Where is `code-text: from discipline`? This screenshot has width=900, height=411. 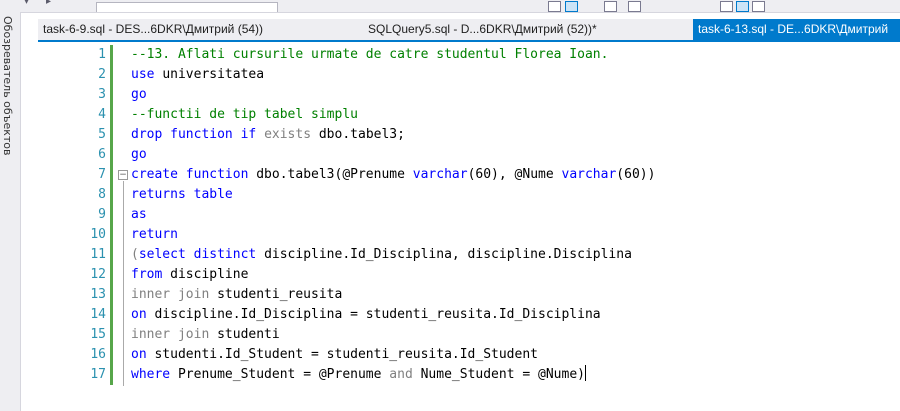 code-text: from discipline is located at coordinates (189, 275).